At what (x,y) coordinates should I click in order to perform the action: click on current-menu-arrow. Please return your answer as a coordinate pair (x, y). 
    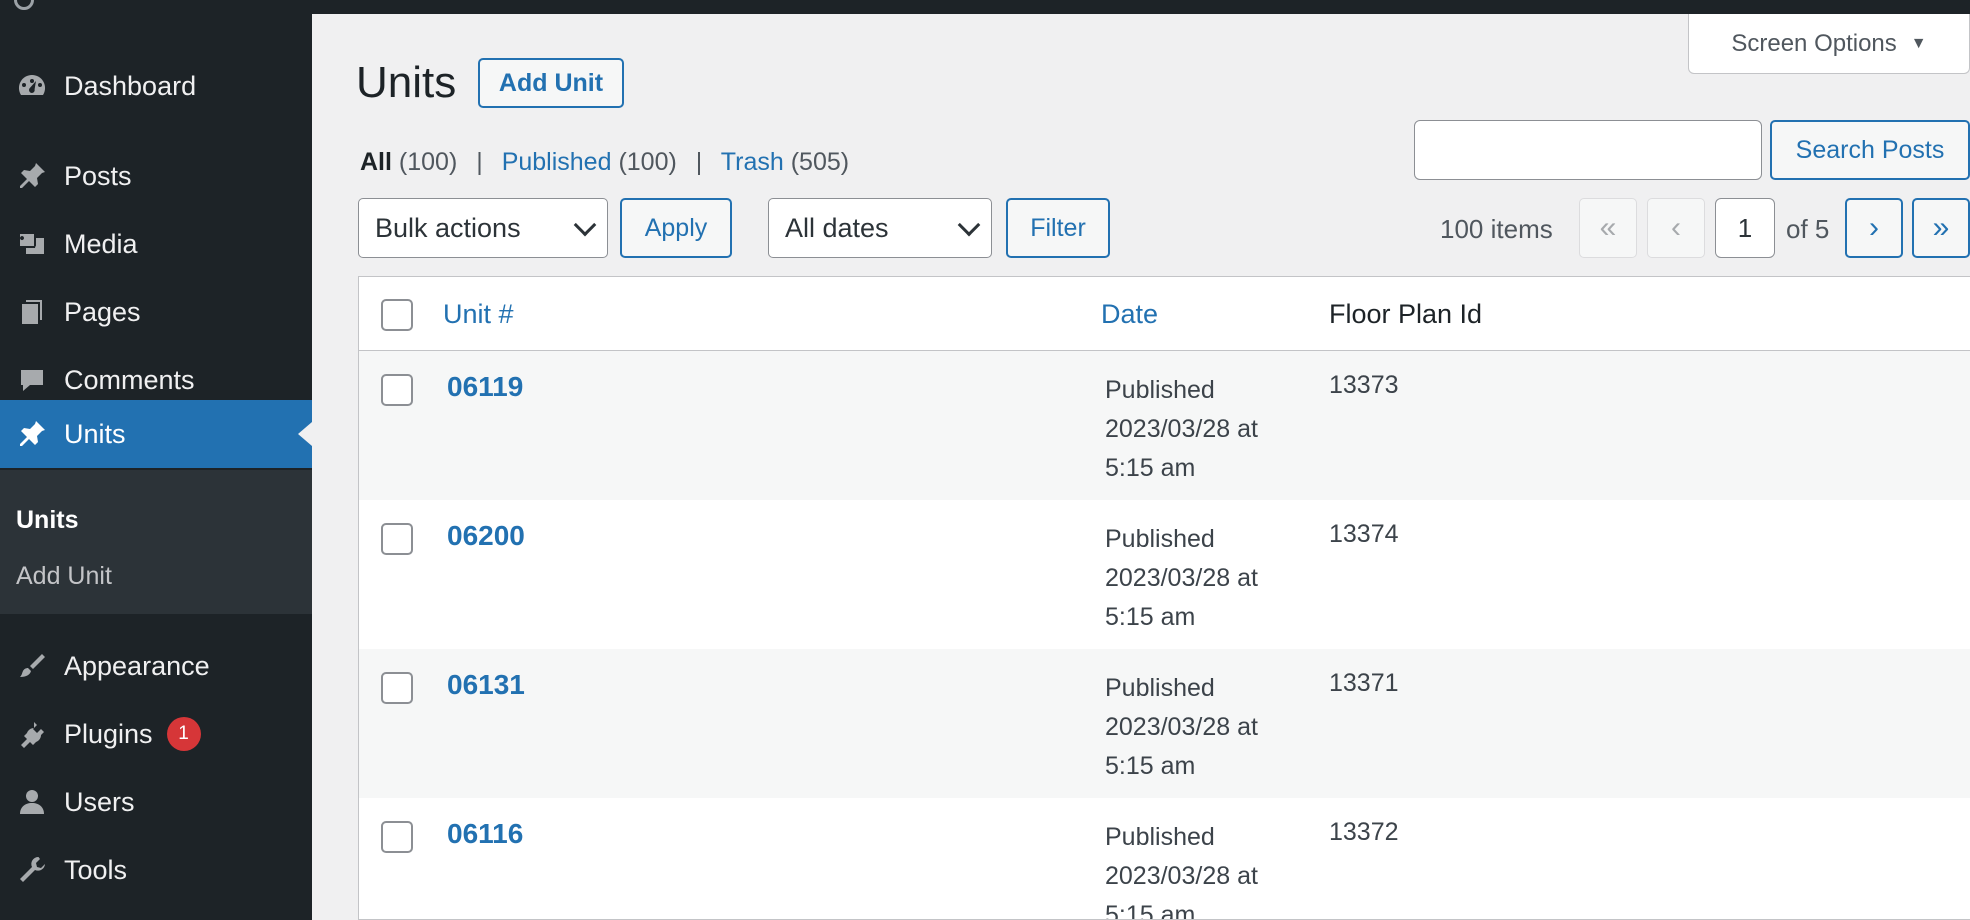
    Looking at the image, I should click on (305, 434).